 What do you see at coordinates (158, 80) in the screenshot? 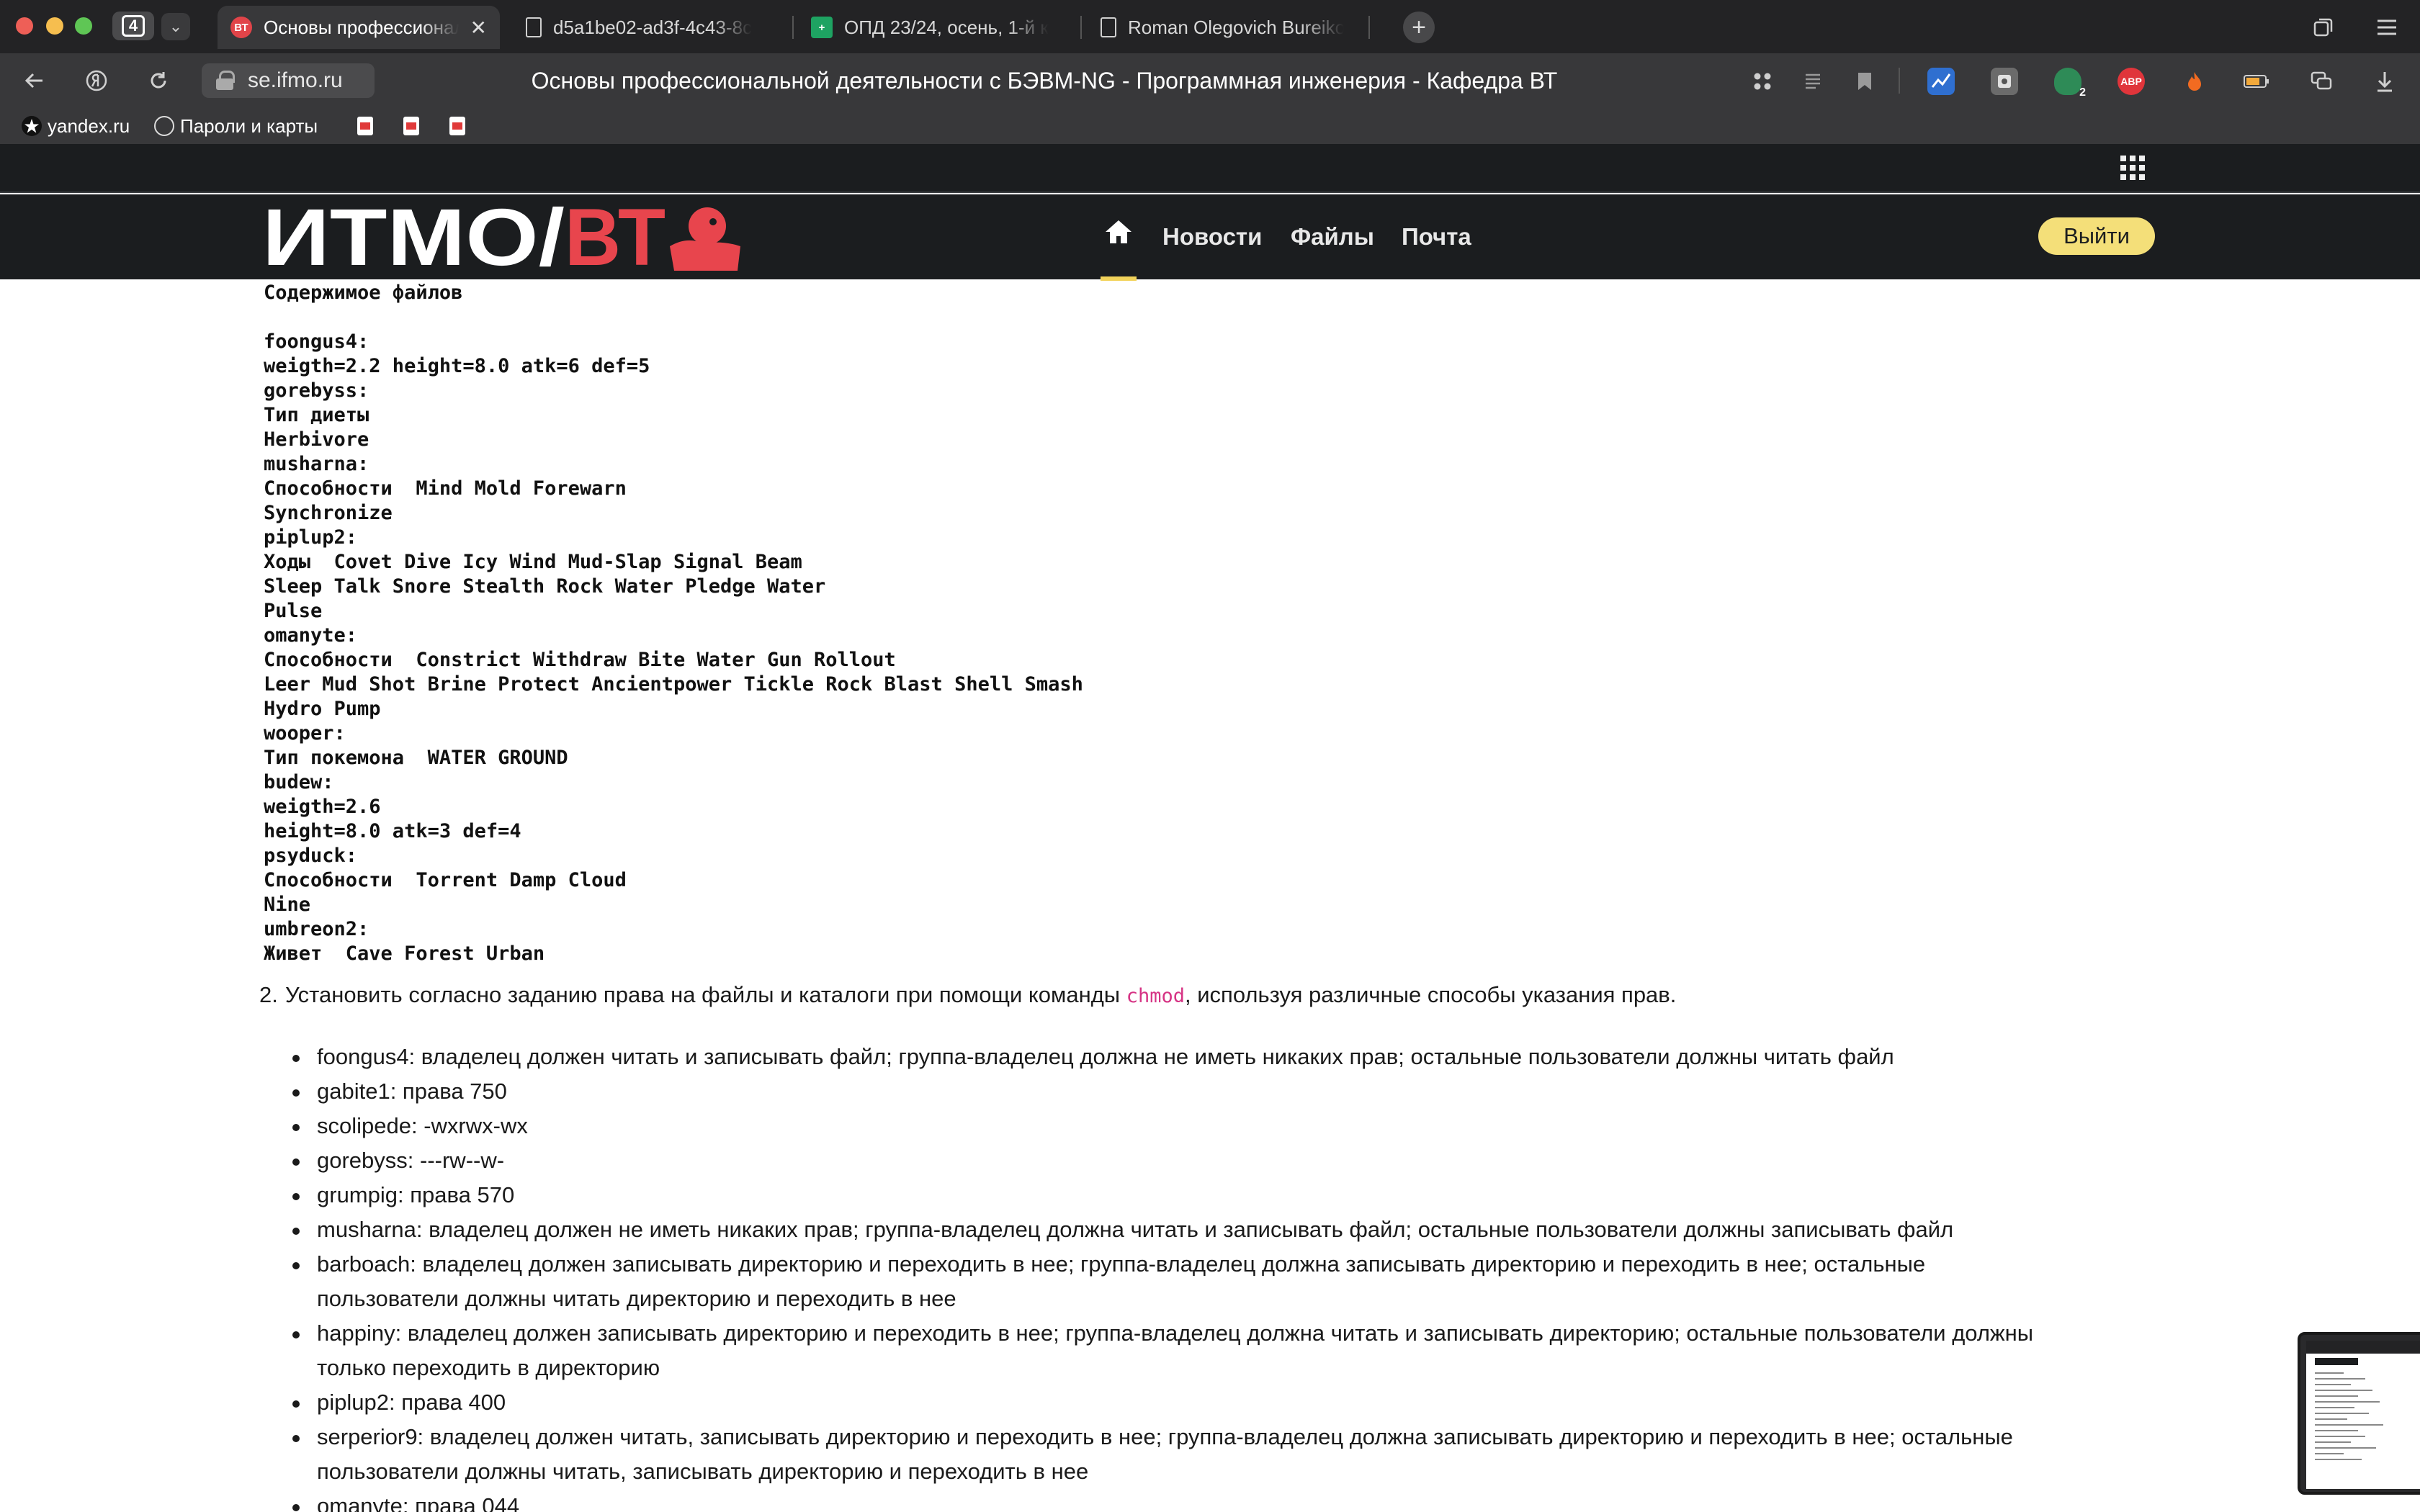
I see `reload-icon` at bounding box center [158, 80].